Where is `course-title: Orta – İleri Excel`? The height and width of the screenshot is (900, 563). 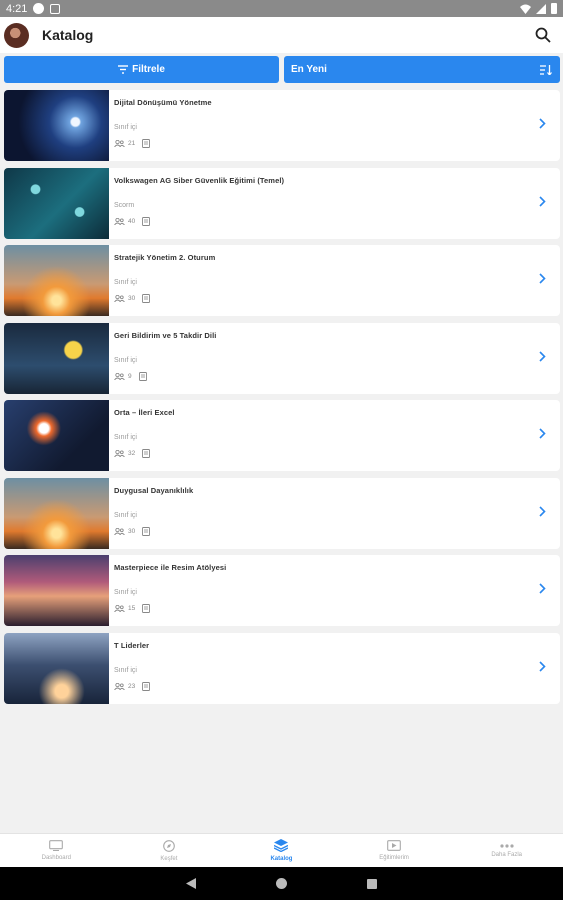
course-title: Orta – İleri Excel is located at coordinates (144, 412).